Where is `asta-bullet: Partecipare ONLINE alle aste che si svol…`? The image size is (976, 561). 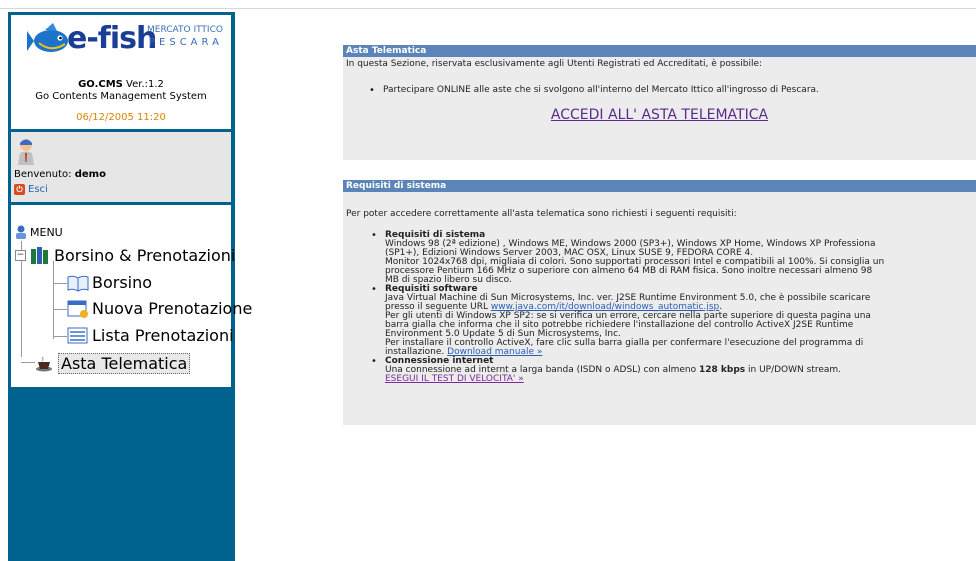
asta-bullet: Partecipare ONLINE alle aste che si svol… is located at coordinates (659, 90).